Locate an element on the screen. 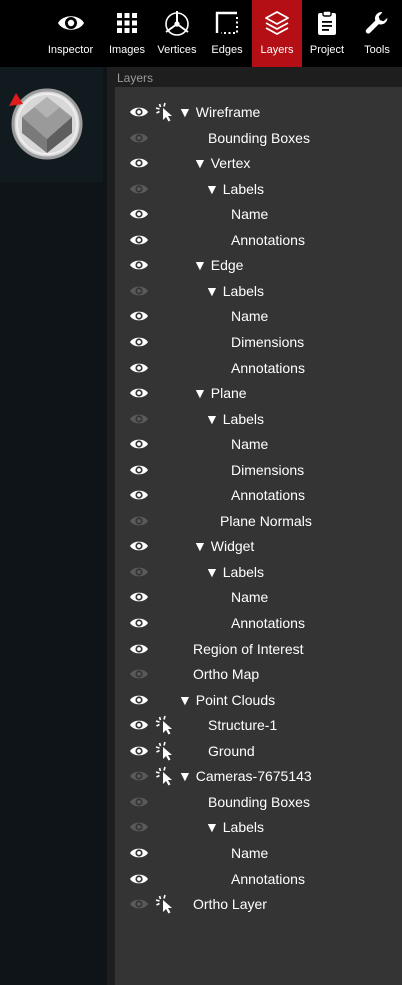 The height and width of the screenshot is (985, 402). layer-row: ▼ Plane is located at coordinates (258, 393).